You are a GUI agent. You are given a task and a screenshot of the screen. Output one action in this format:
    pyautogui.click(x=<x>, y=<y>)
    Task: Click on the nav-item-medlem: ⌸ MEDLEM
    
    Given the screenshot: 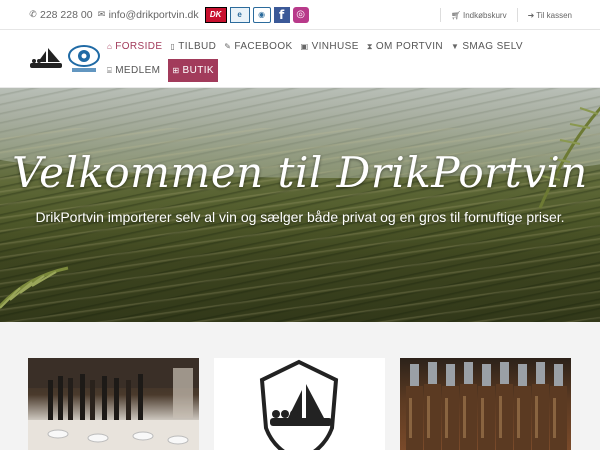 What is the action you would take?
    pyautogui.click(x=133, y=70)
    